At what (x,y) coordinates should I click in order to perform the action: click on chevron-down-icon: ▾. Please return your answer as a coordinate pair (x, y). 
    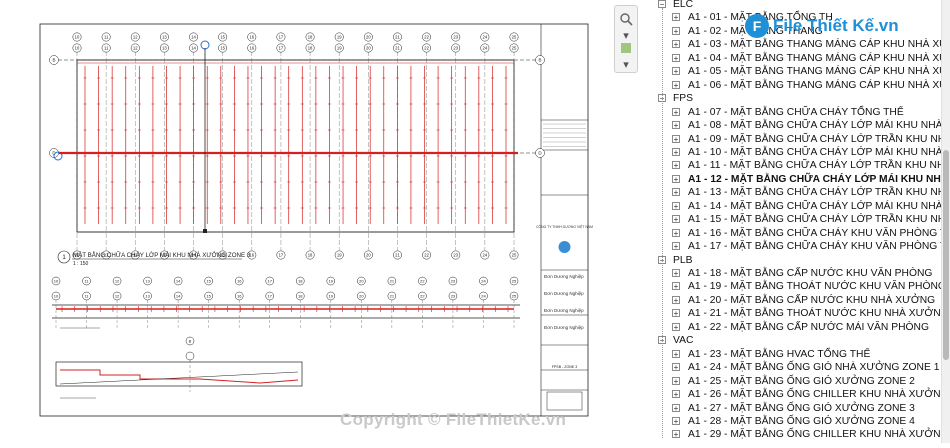
    Looking at the image, I should click on (626, 65).